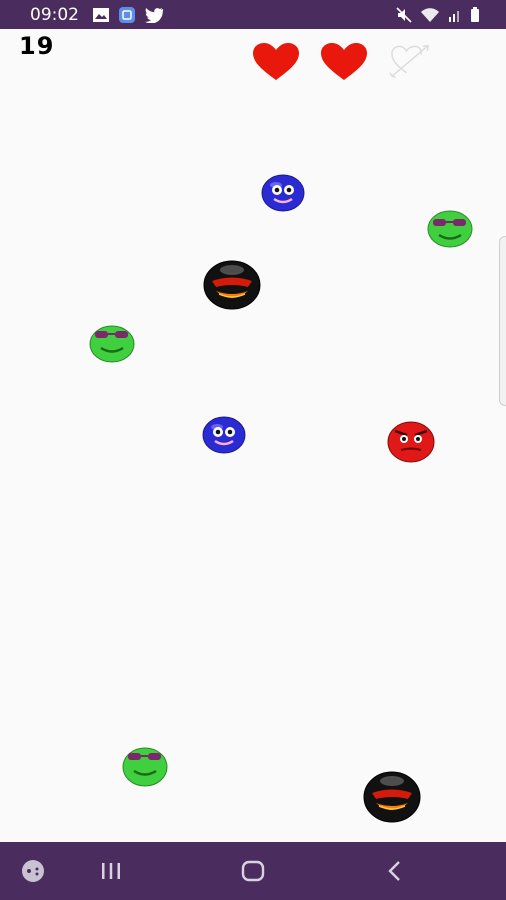  What do you see at coordinates (37, 46) in the screenshot?
I see `score: 19` at bounding box center [37, 46].